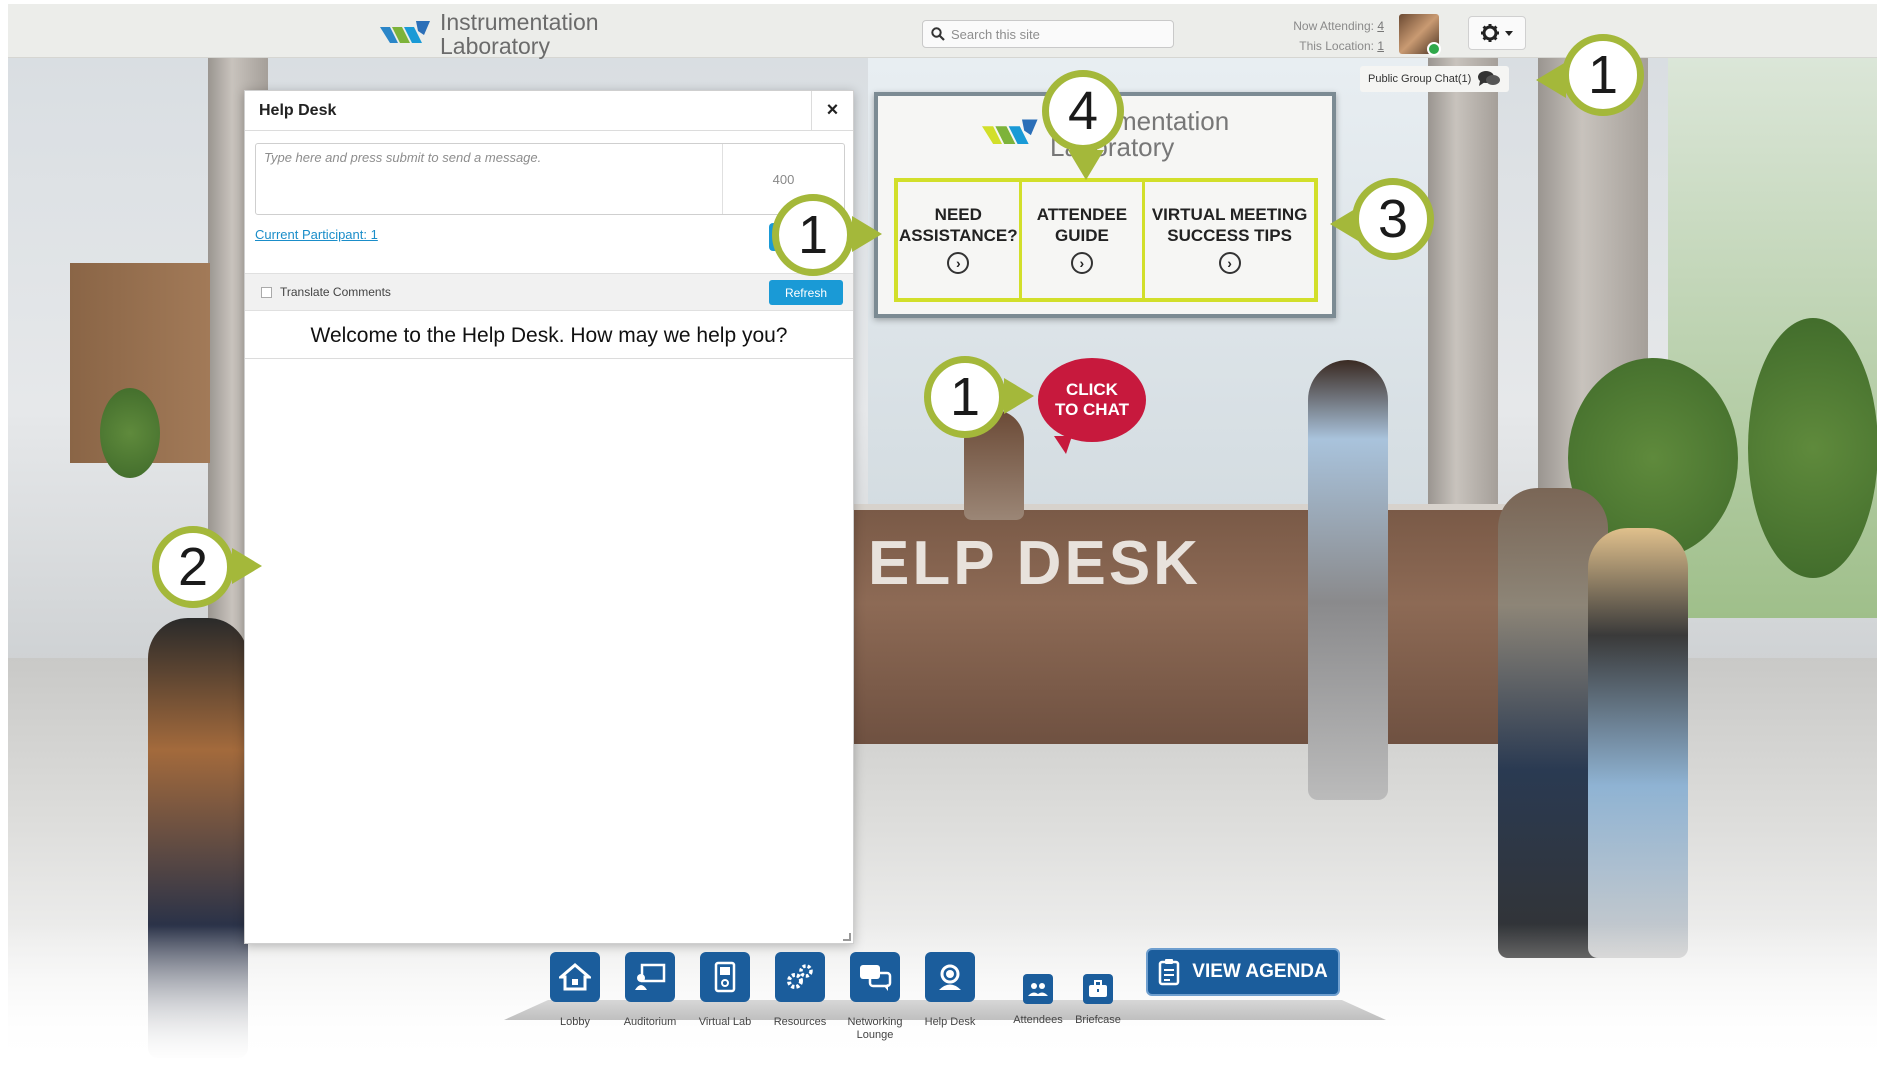 The image size is (1881, 1068). I want to click on nav-label: Networking Lounge, so click(875, 1028).